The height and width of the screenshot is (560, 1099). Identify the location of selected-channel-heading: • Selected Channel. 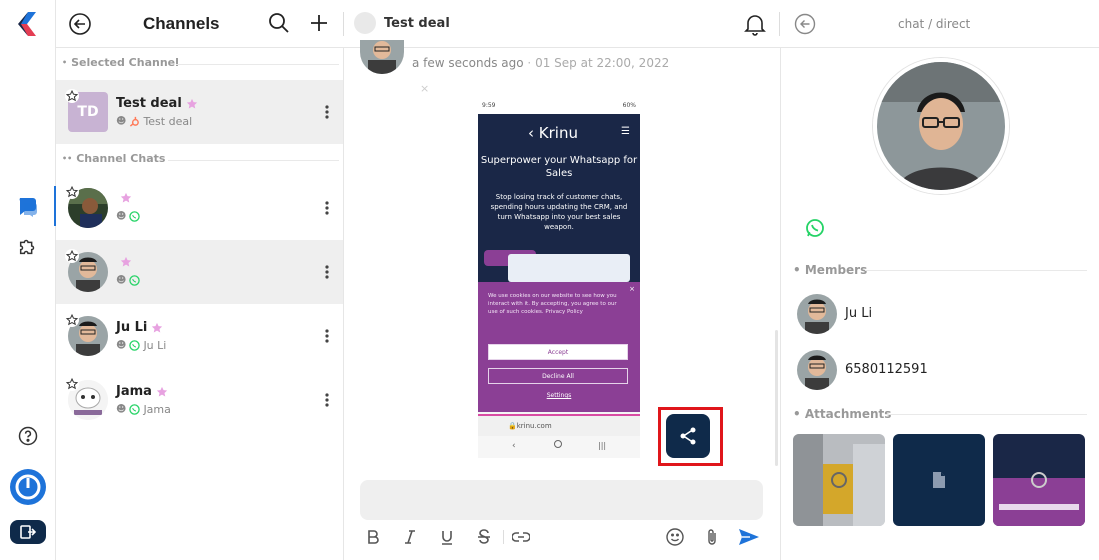
(120, 62).